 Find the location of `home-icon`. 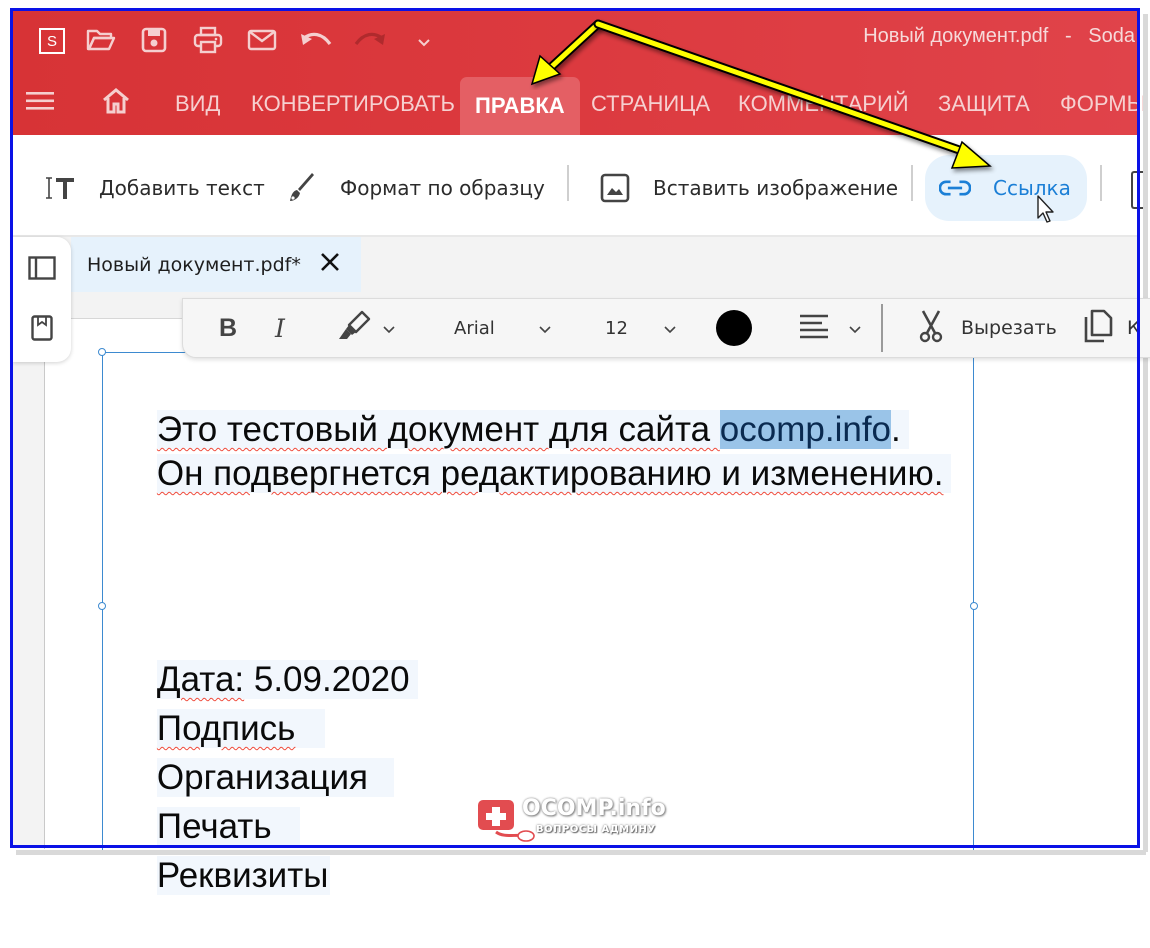

home-icon is located at coordinates (116, 104).